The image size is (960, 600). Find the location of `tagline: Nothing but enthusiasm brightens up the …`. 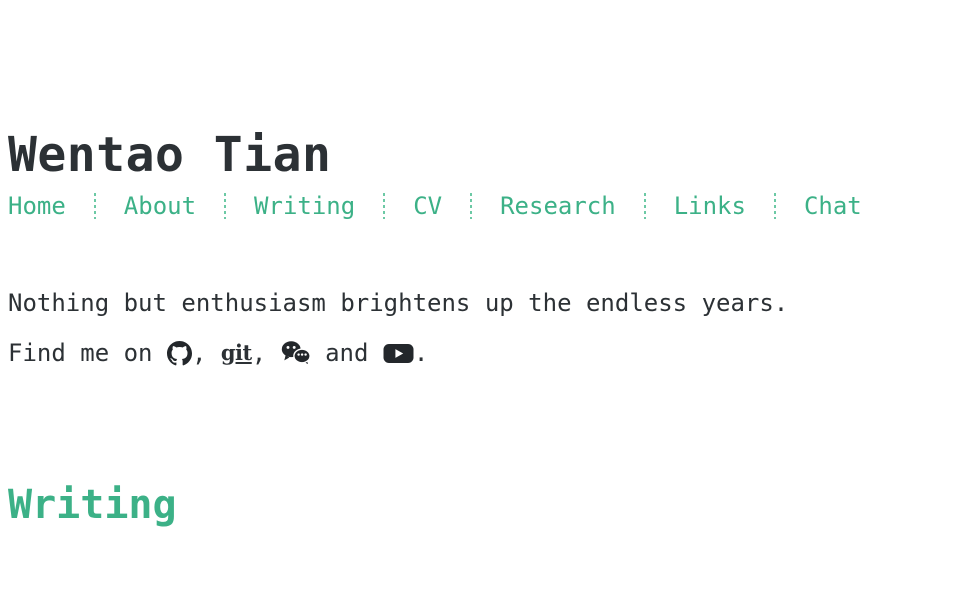

tagline: Nothing but enthusiasm brightens up the … is located at coordinates (398, 303).